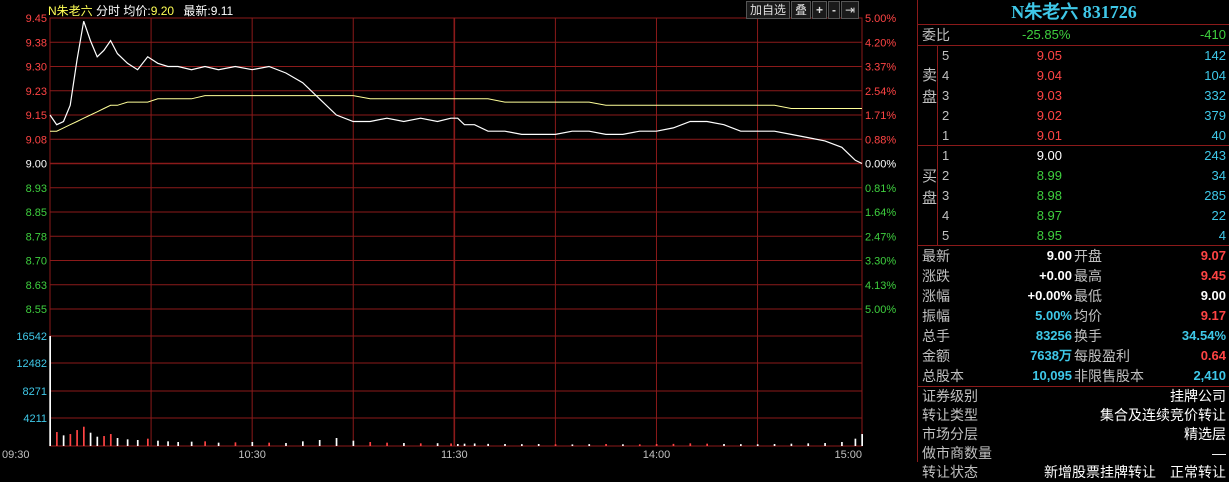  I want to click on header-last-value: 9.11, so click(222, 11).